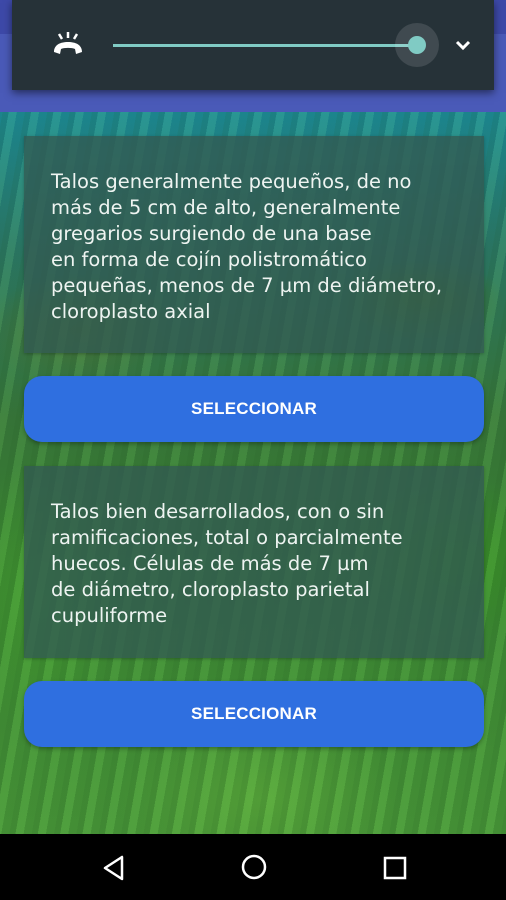  What do you see at coordinates (395, 868) in the screenshot?
I see `recents-icon` at bounding box center [395, 868].